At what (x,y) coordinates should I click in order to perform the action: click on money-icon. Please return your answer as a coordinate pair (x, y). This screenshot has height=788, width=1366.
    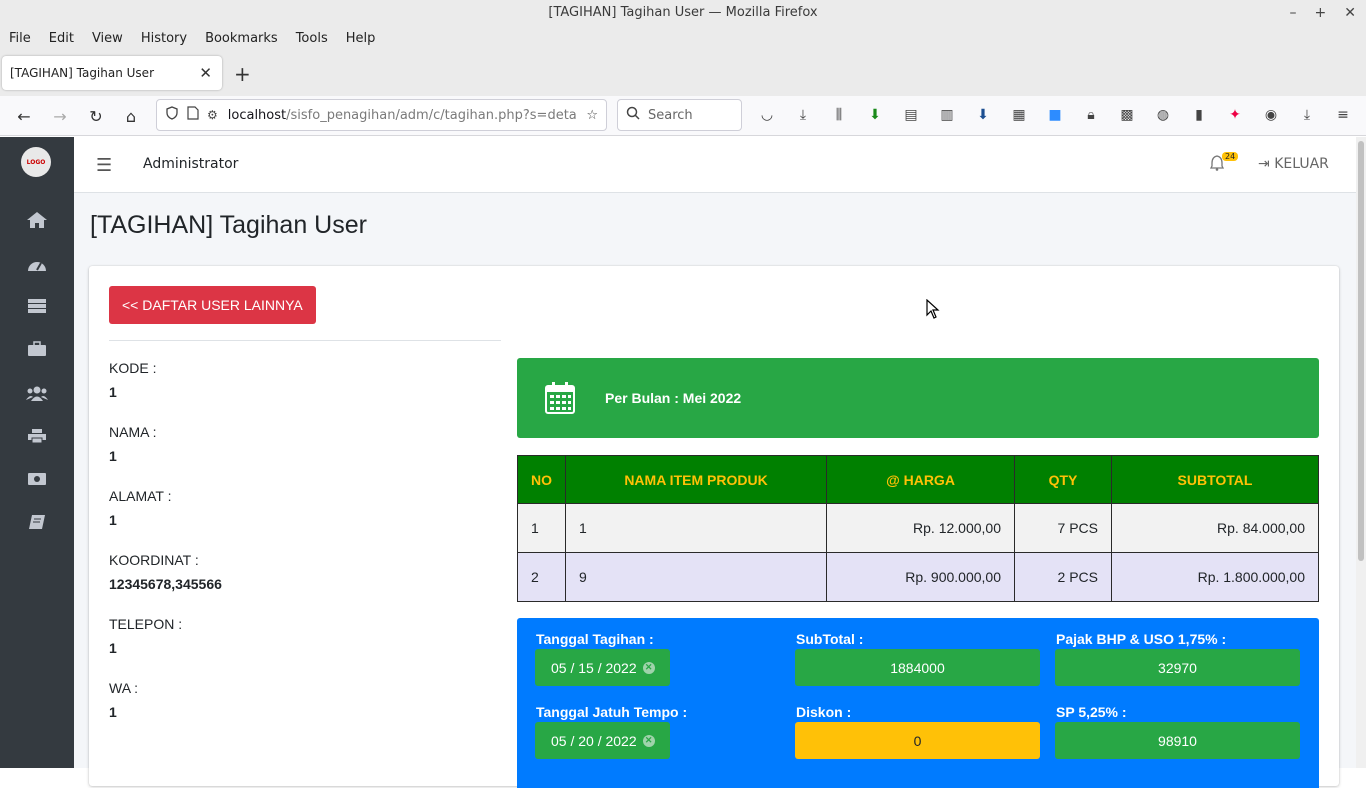
    Looking at the image, I should click on (37, 479).